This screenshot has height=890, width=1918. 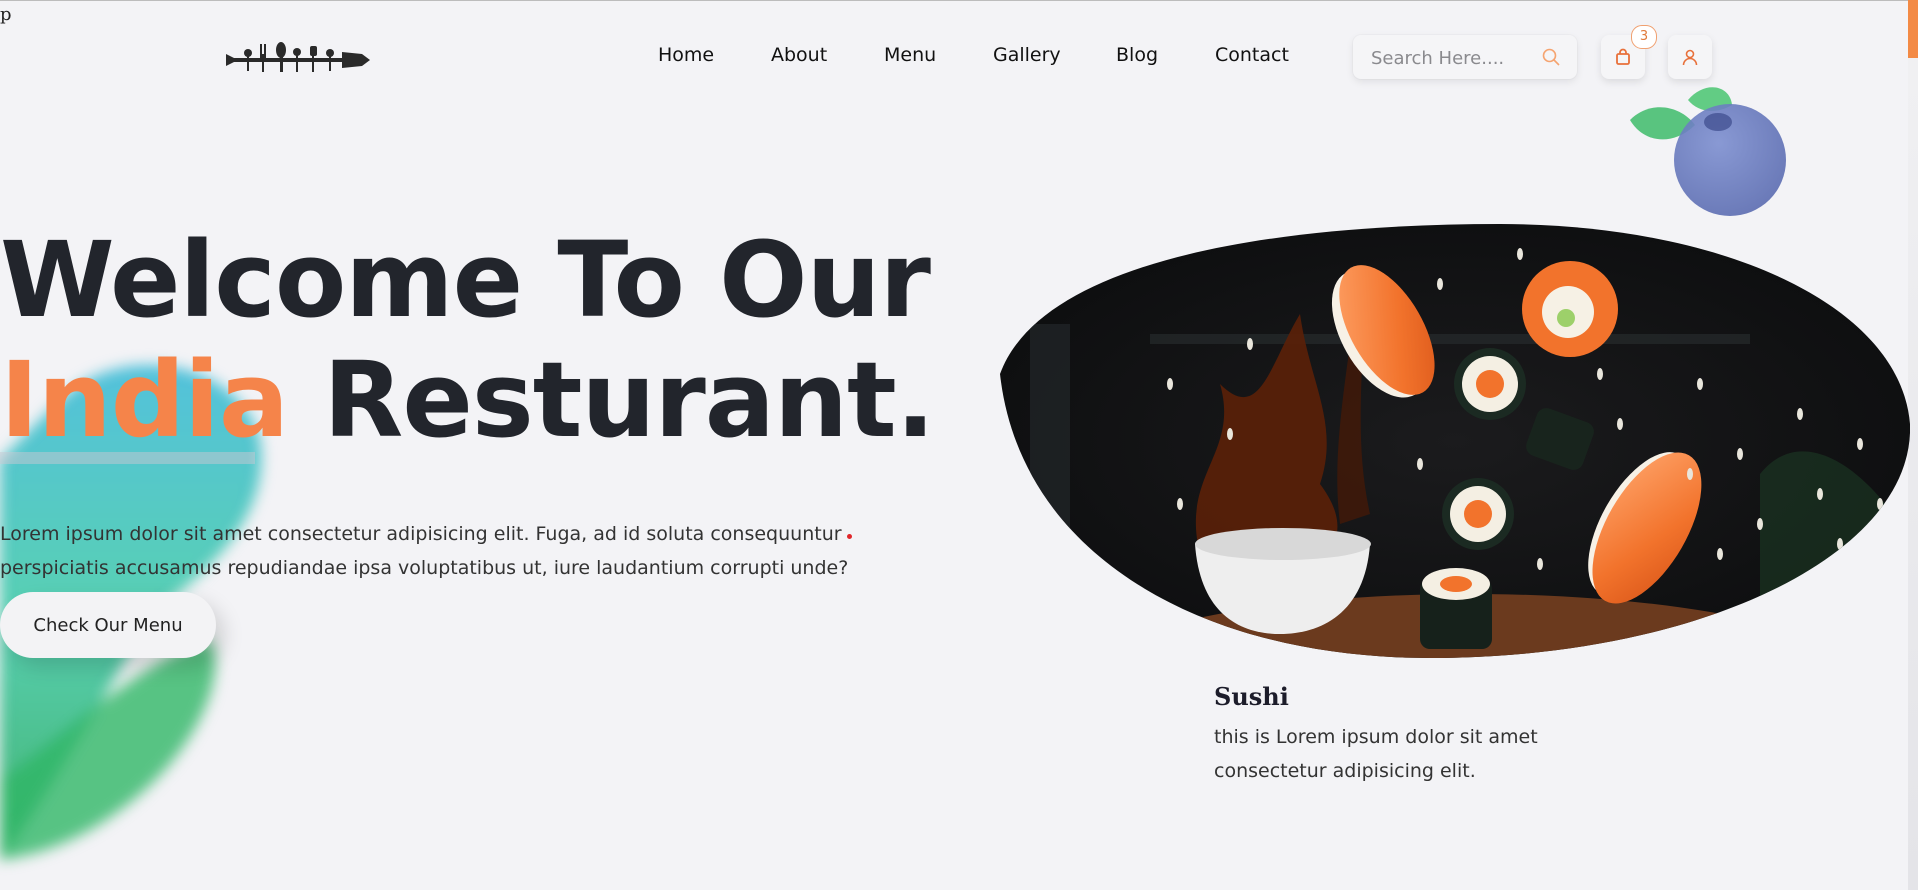 I want to click on nav-home: Home, so click(x=686, y=55).